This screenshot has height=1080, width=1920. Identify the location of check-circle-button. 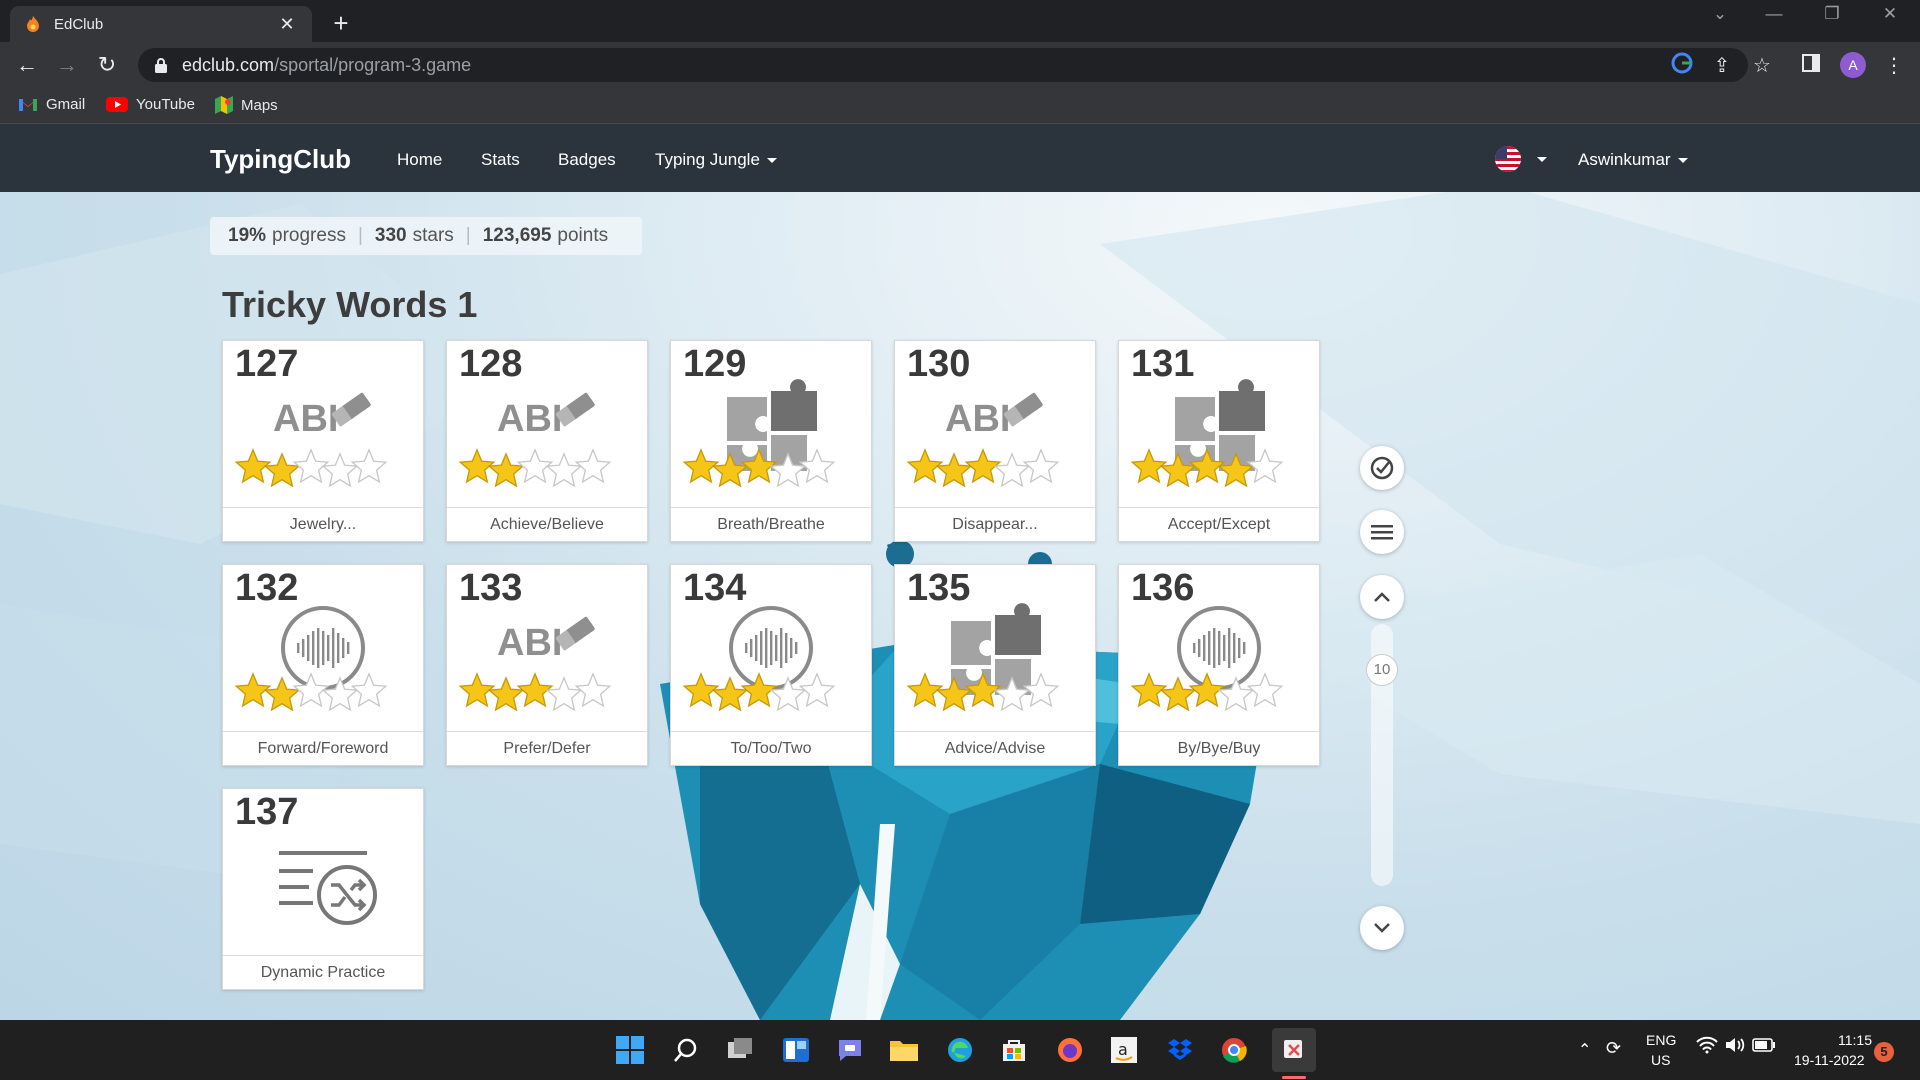
(1382, 468).